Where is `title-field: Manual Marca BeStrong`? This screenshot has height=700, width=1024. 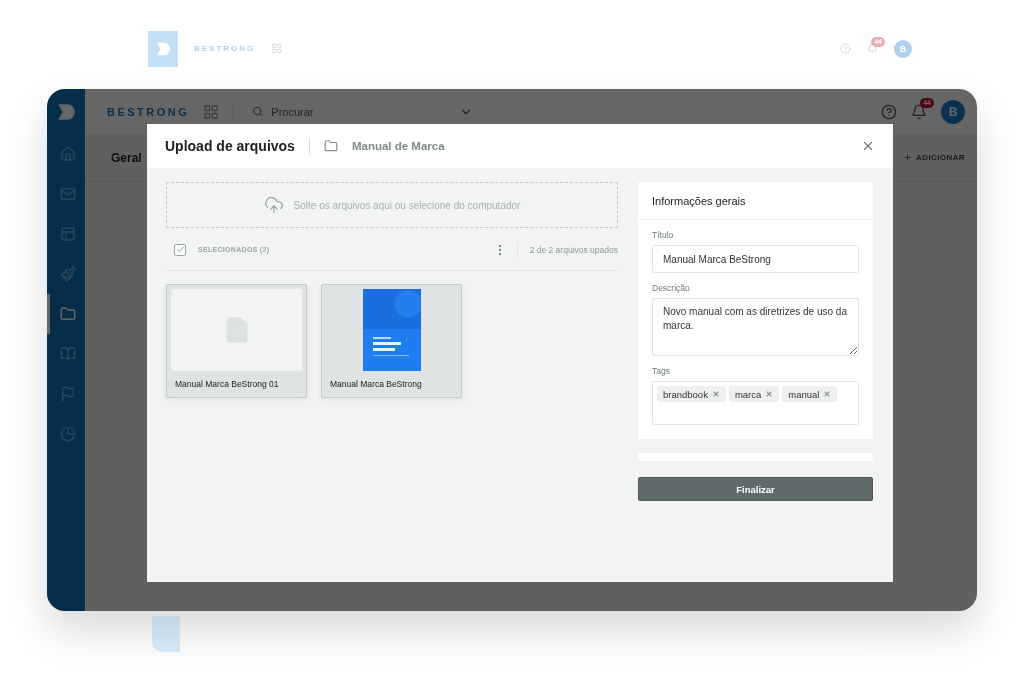
title-field: Manual Marca BeStrong is located at coordinates (755, 259).